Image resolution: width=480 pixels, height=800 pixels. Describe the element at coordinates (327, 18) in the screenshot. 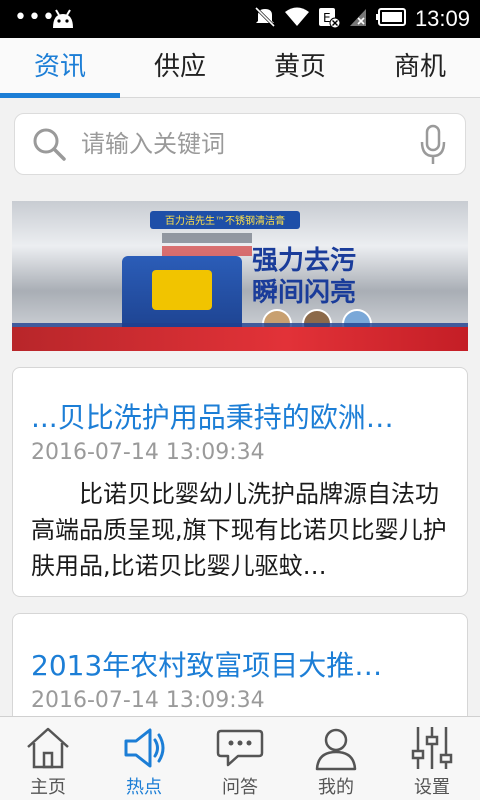

I see `svg-text: E` at that location.